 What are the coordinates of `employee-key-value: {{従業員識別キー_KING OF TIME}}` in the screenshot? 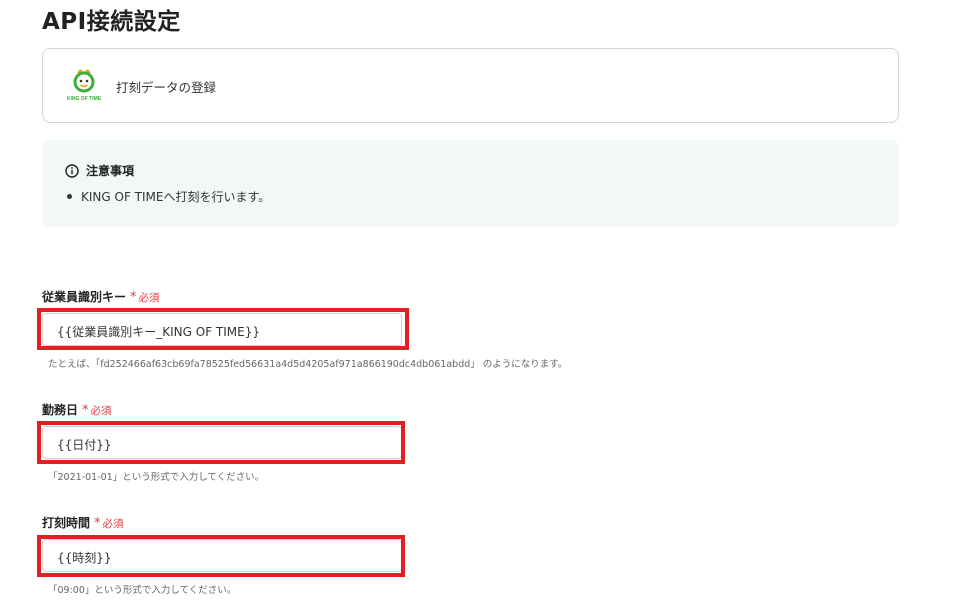 It's located at (159, 332).